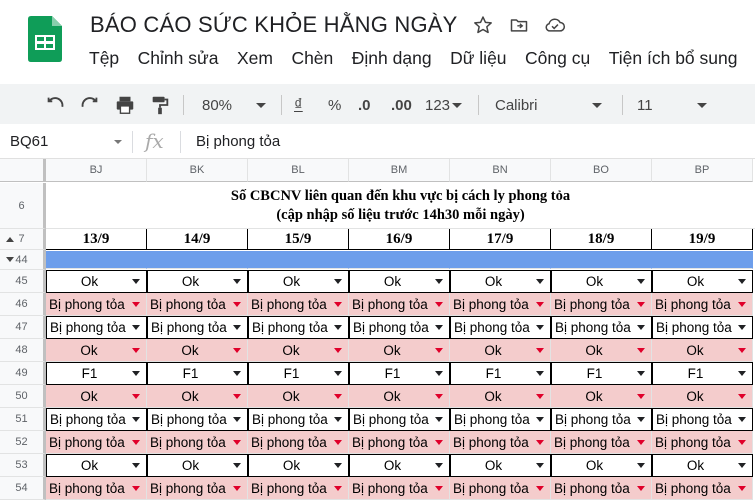 The width and height of the screenshot is (755, 503). Describe the element at coordinates (601, 239) in the screenshot. I see `date-cell: 18/9` at that location.